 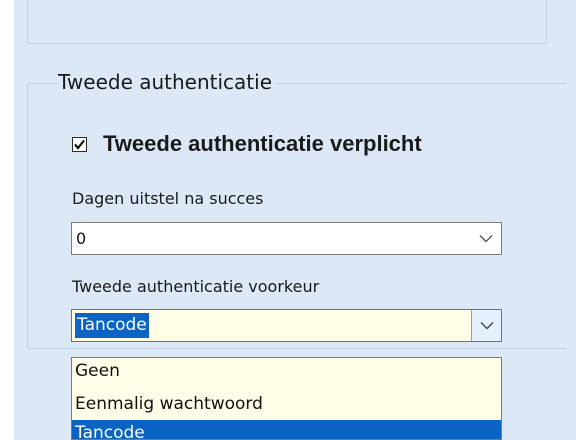 I want to click on required-checkbox, so click(x=79, y=144).